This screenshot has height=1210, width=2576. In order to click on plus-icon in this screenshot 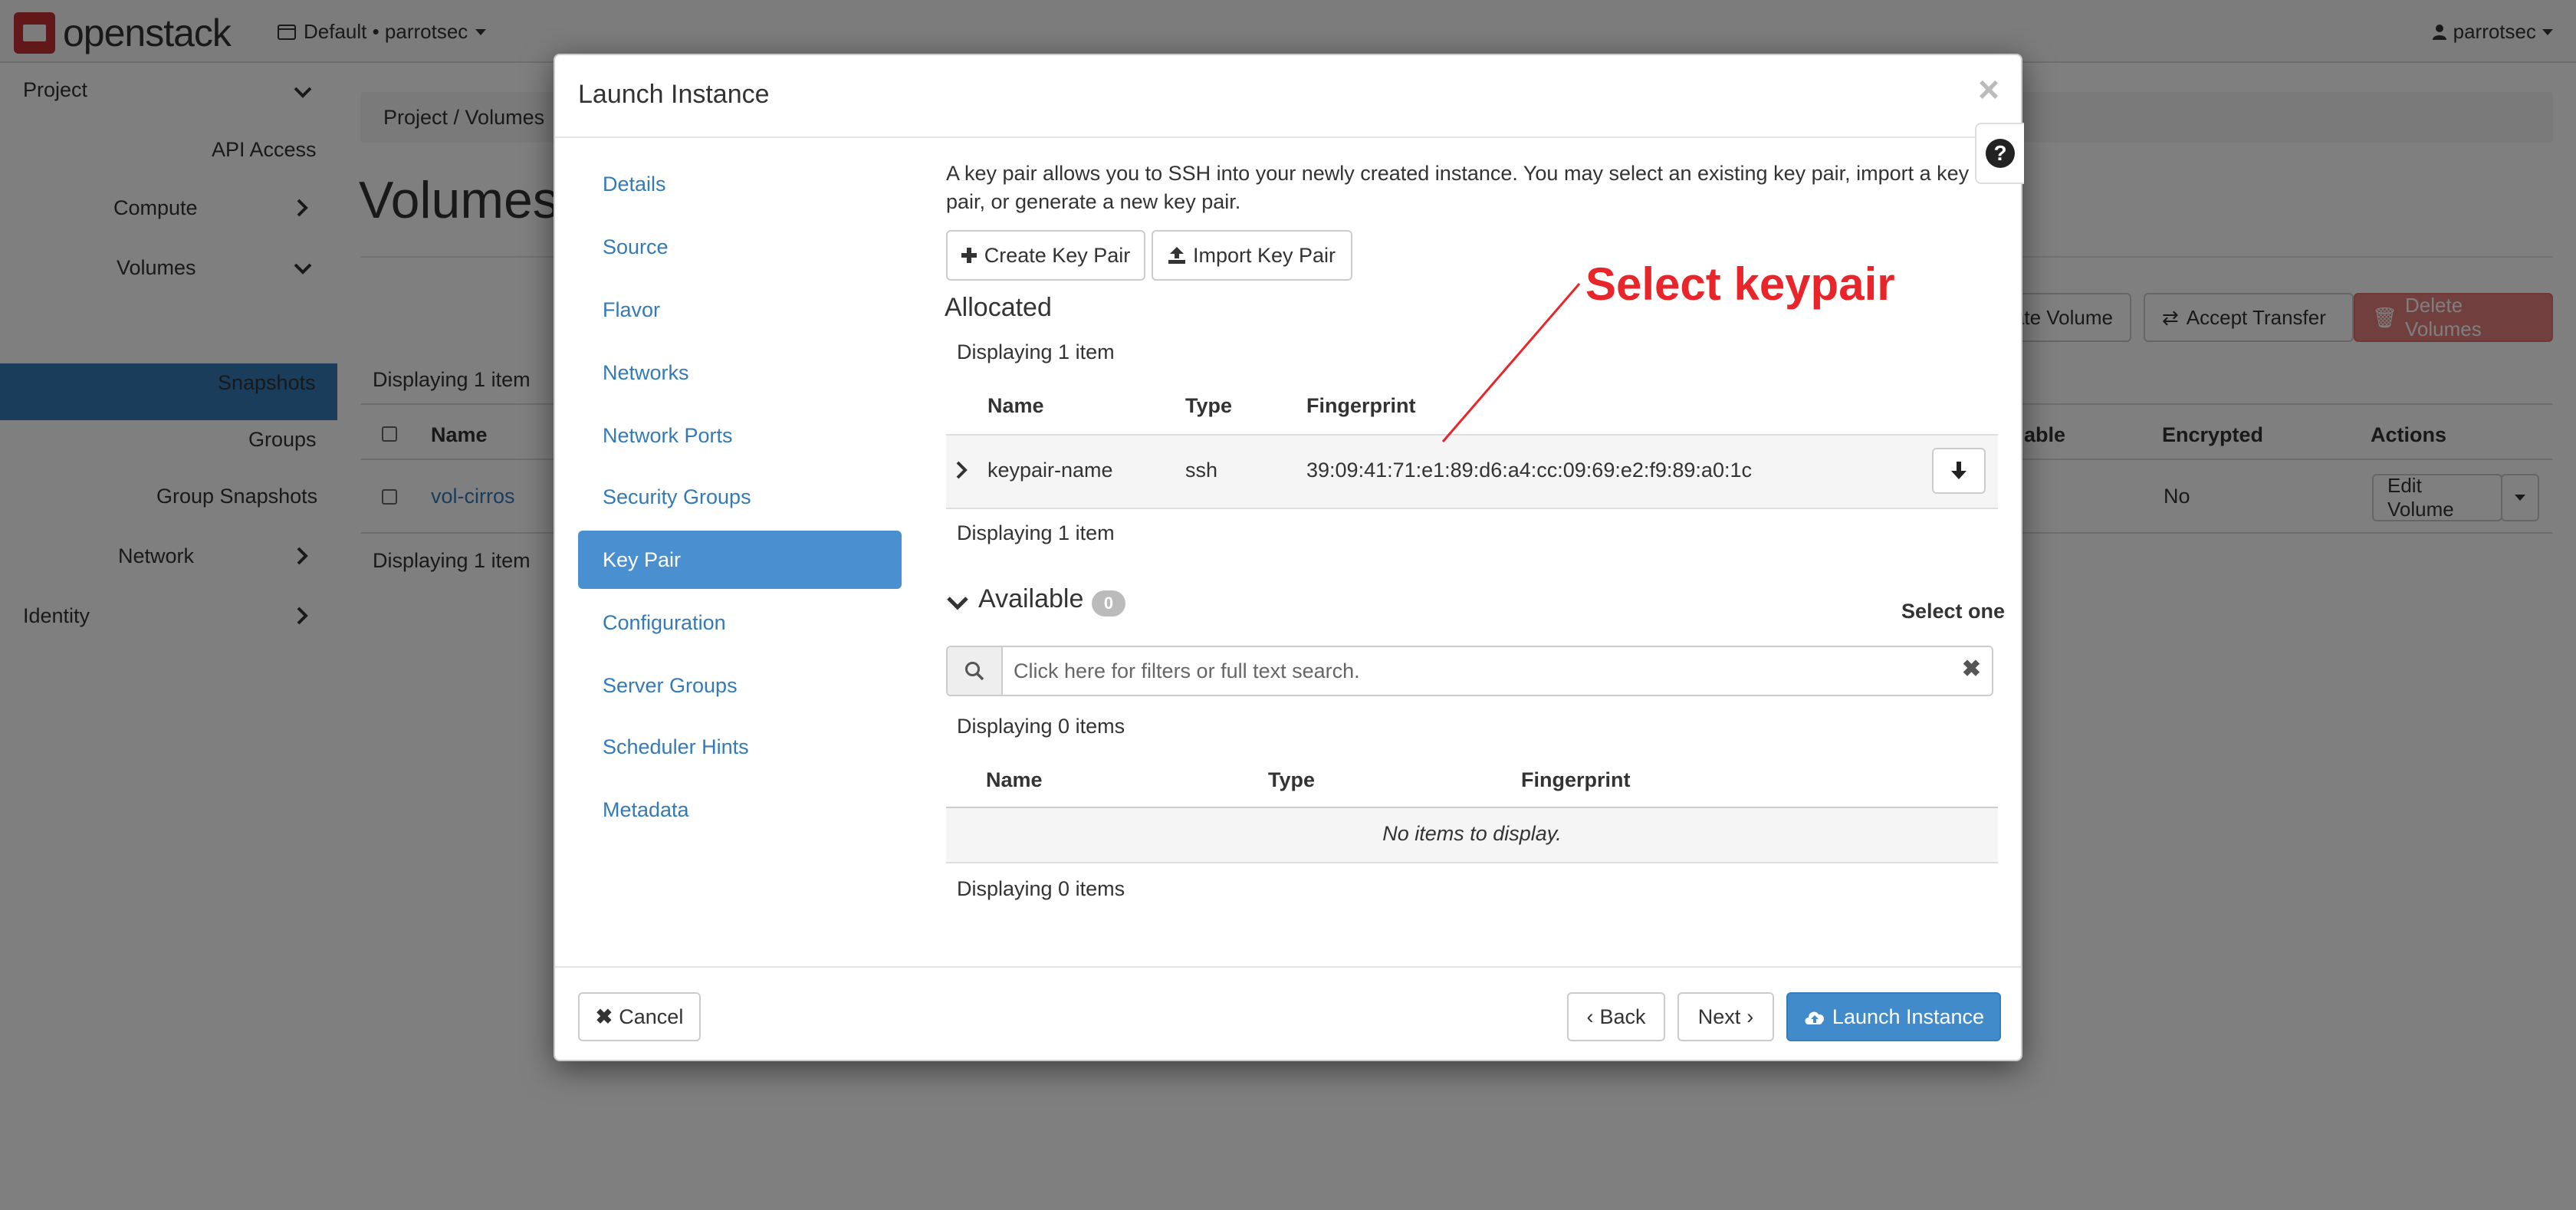, I will do `click(969, 255)`.